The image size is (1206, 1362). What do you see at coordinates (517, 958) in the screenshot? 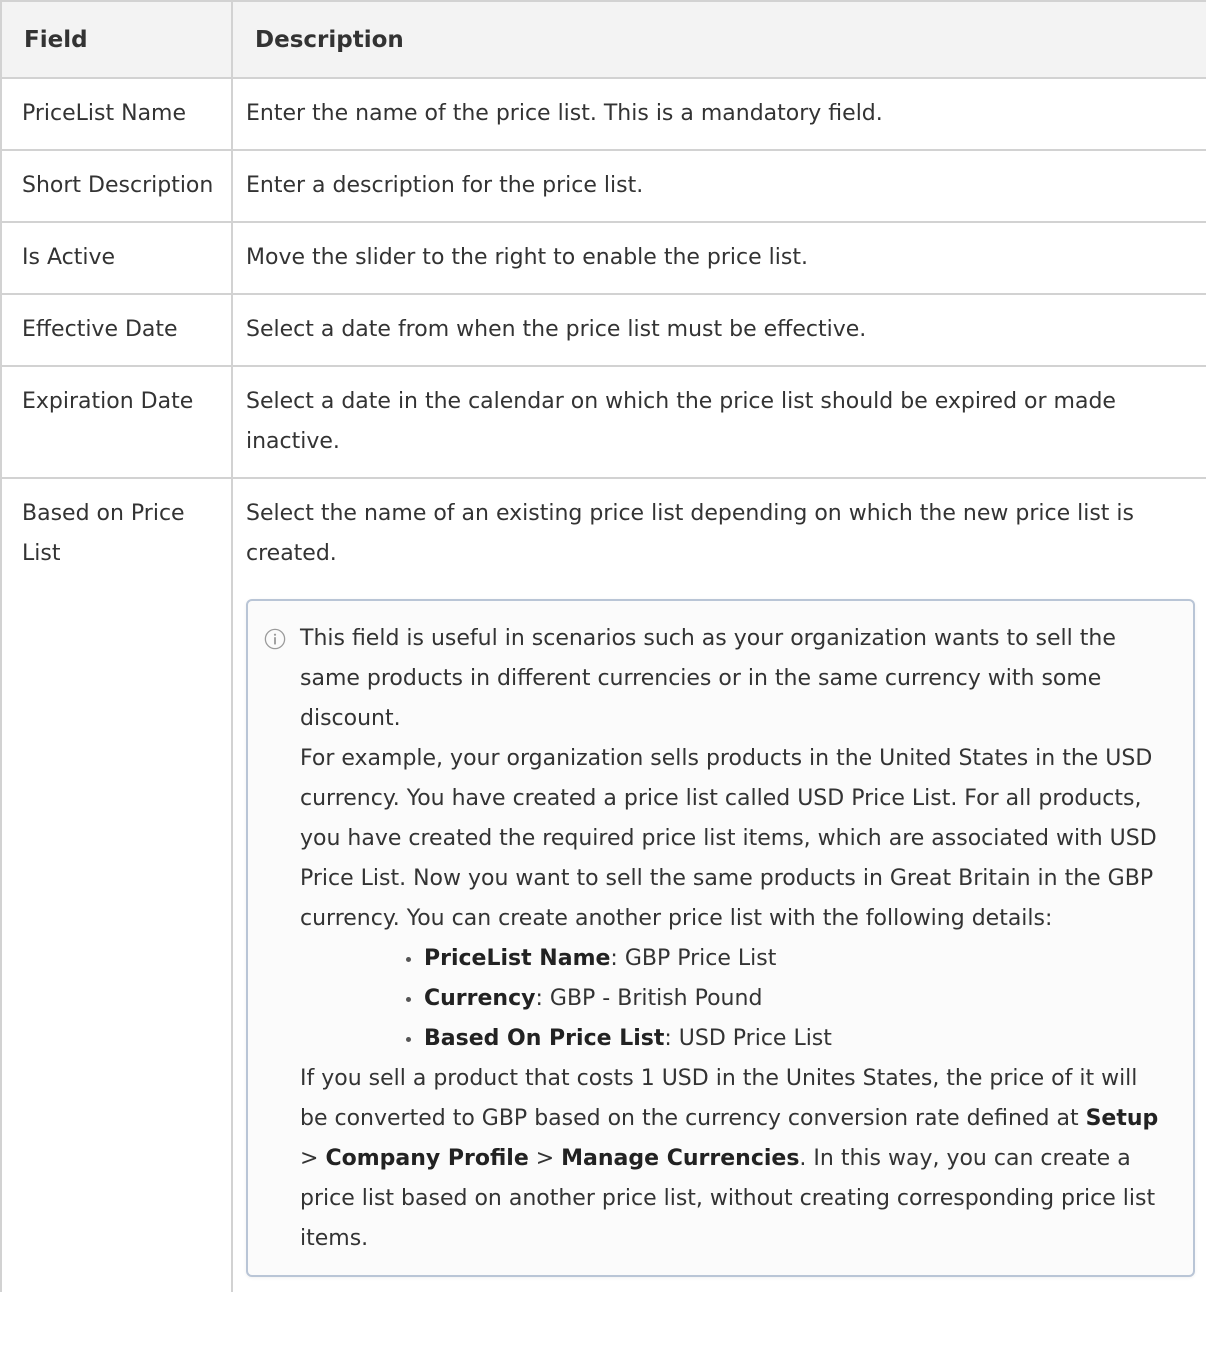
I see `detail-label: PriceList Name` at bounding box center [517, 958].